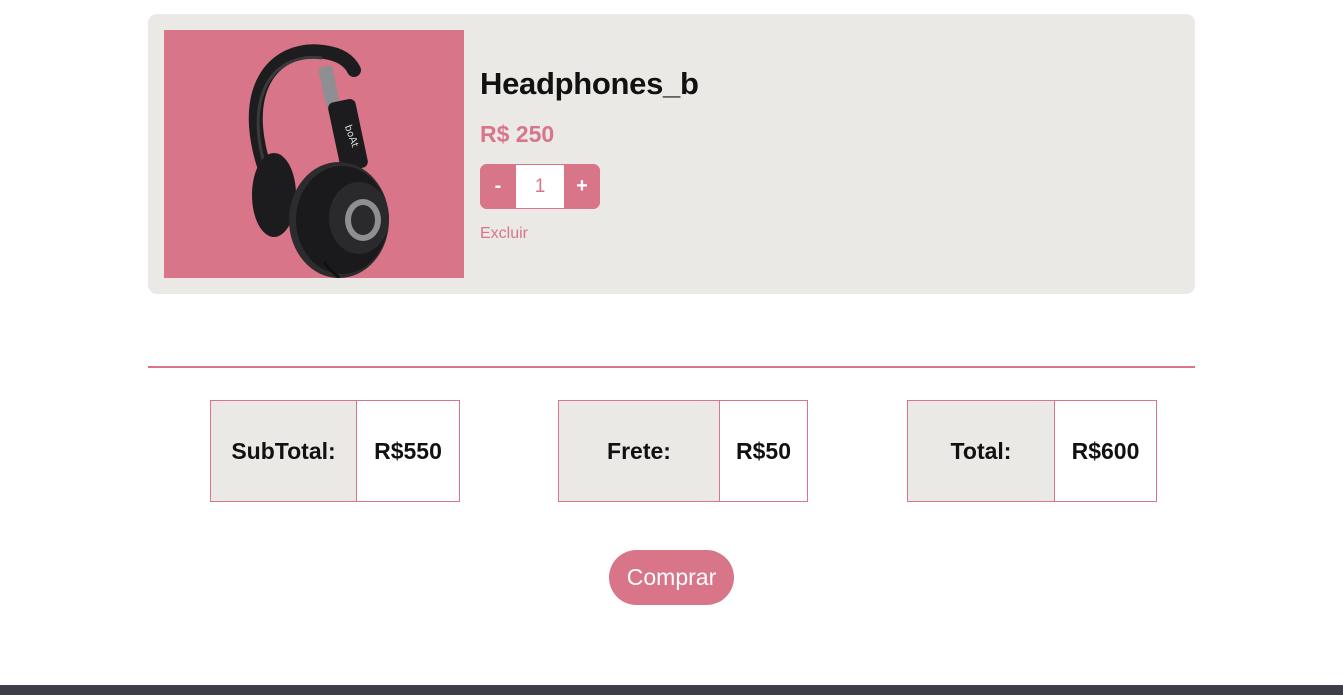 The height and width of the screenshot is (695, 1343). Describe the element at coordinates (284, 451) in the screenshot. I see `subtotal-label: SubTotal:` at that location.